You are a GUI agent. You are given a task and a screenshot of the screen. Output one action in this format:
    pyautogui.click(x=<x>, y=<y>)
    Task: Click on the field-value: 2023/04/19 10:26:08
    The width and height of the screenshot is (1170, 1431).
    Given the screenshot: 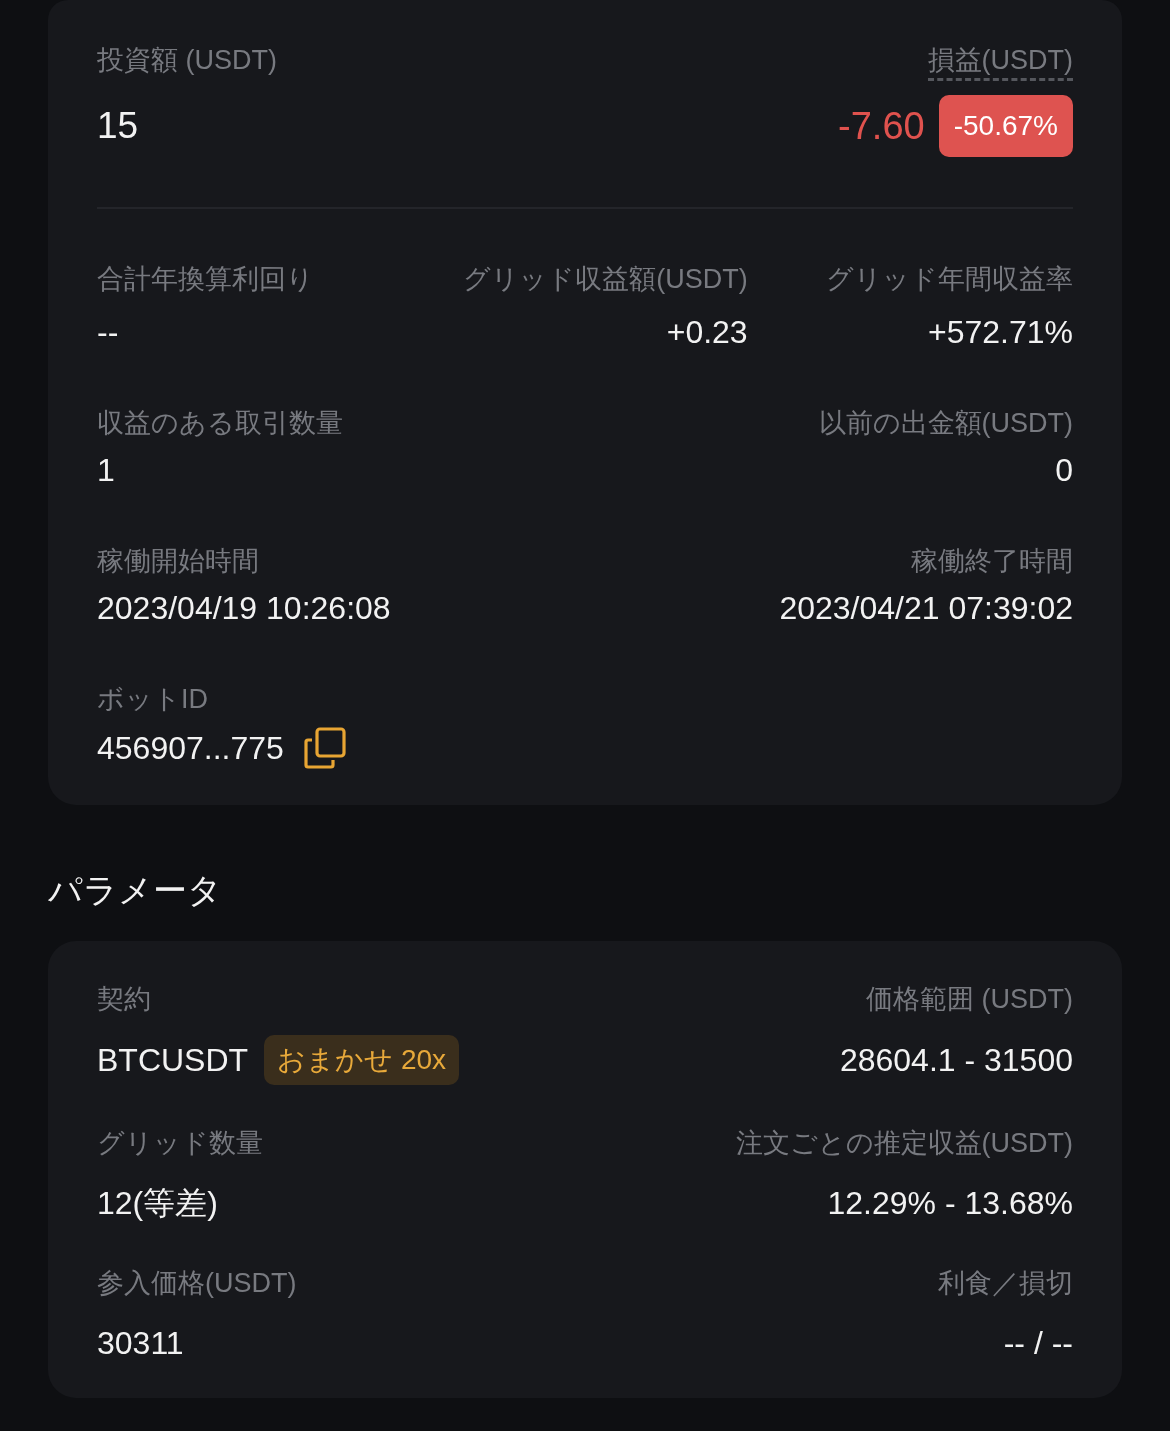 What is the action you would take?
    pyautogui.click(x=244, y=608)
    